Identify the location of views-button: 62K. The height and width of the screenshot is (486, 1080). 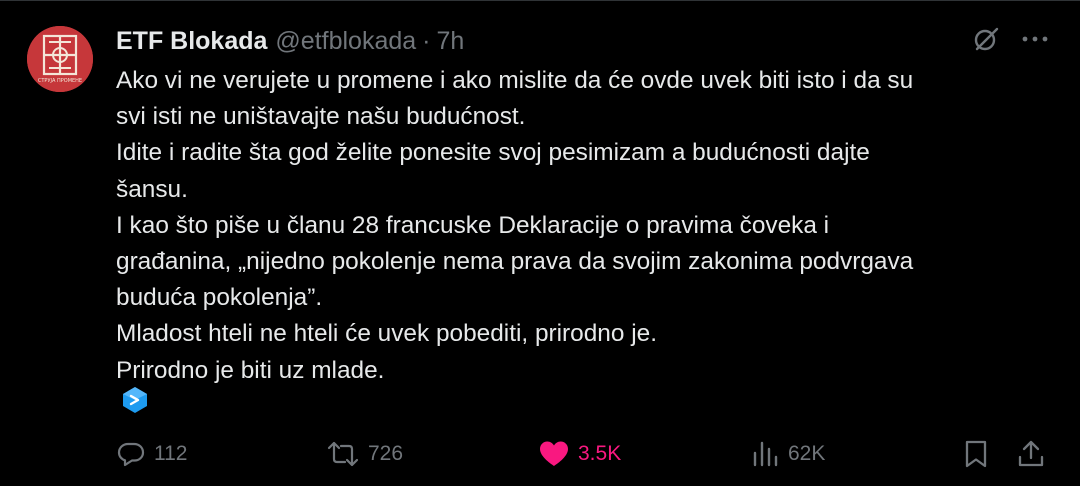
(787, 454).